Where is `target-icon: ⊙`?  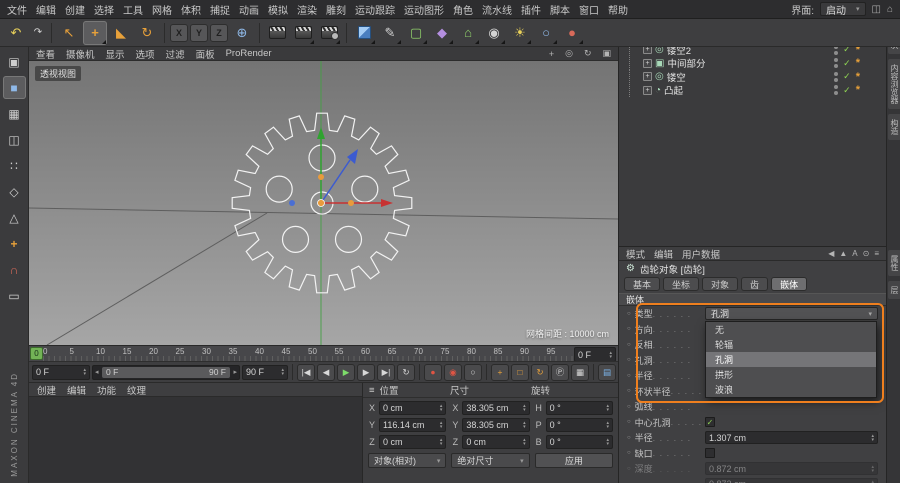 target-icon: ⊙ is located at coordinates (866, 253).